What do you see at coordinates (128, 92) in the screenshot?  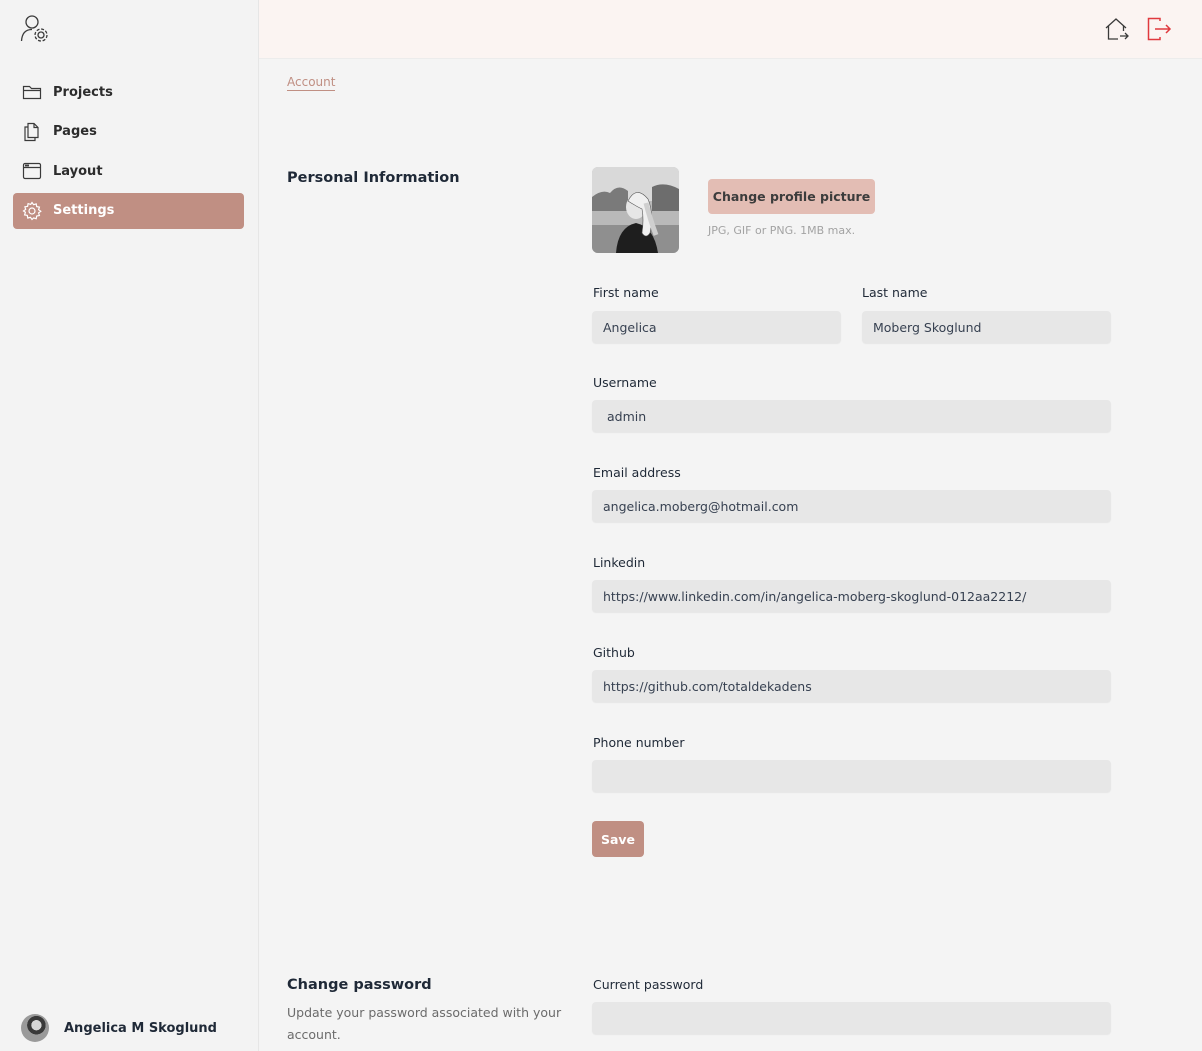 I see `sidebar-item-projects: Projects` at bounding box center [128, 92].